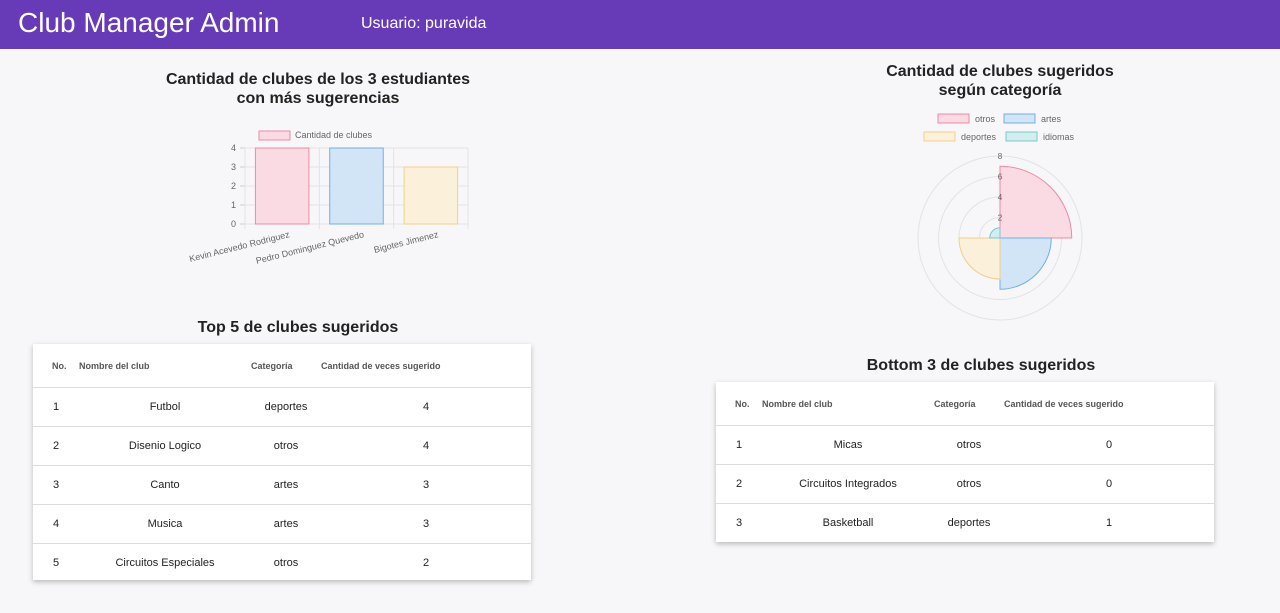 The height and width of the screenshot is (613, 1280). Describe the element at coordinates (1000, 156) in the screenshot. I see `radial-tick-label: 8` at that location.